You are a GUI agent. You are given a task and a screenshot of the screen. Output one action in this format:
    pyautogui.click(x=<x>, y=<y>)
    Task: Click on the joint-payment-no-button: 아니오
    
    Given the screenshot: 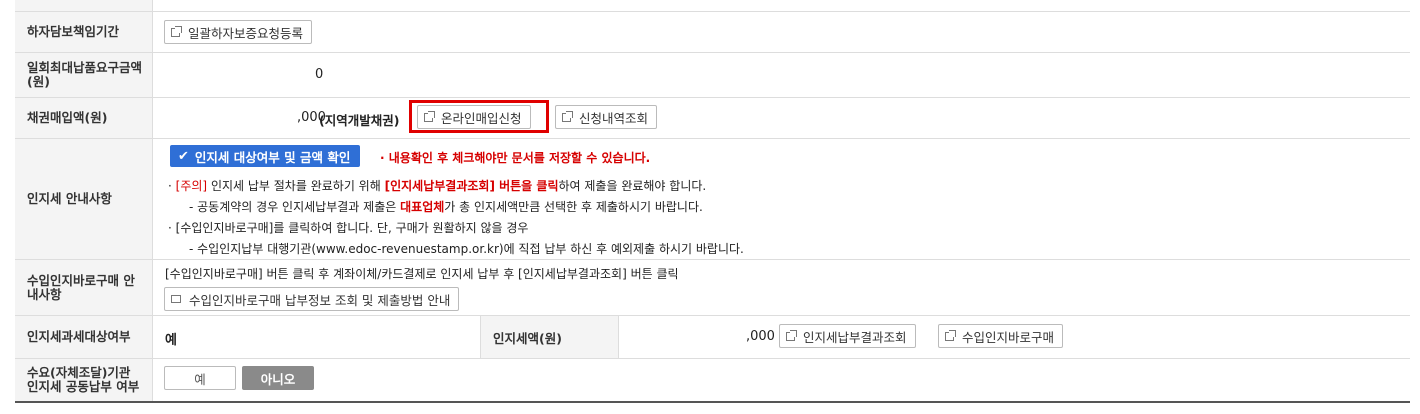 What is the action you would take?
    pyautogui.click(x=278, y=378)
    